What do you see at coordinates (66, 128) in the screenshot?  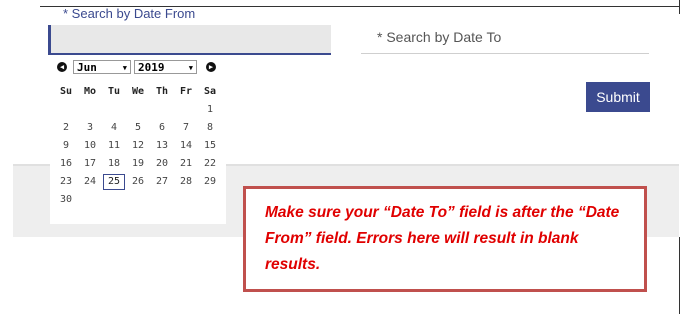 I see `calendar-day: 2` at bounding box center [66, 128].